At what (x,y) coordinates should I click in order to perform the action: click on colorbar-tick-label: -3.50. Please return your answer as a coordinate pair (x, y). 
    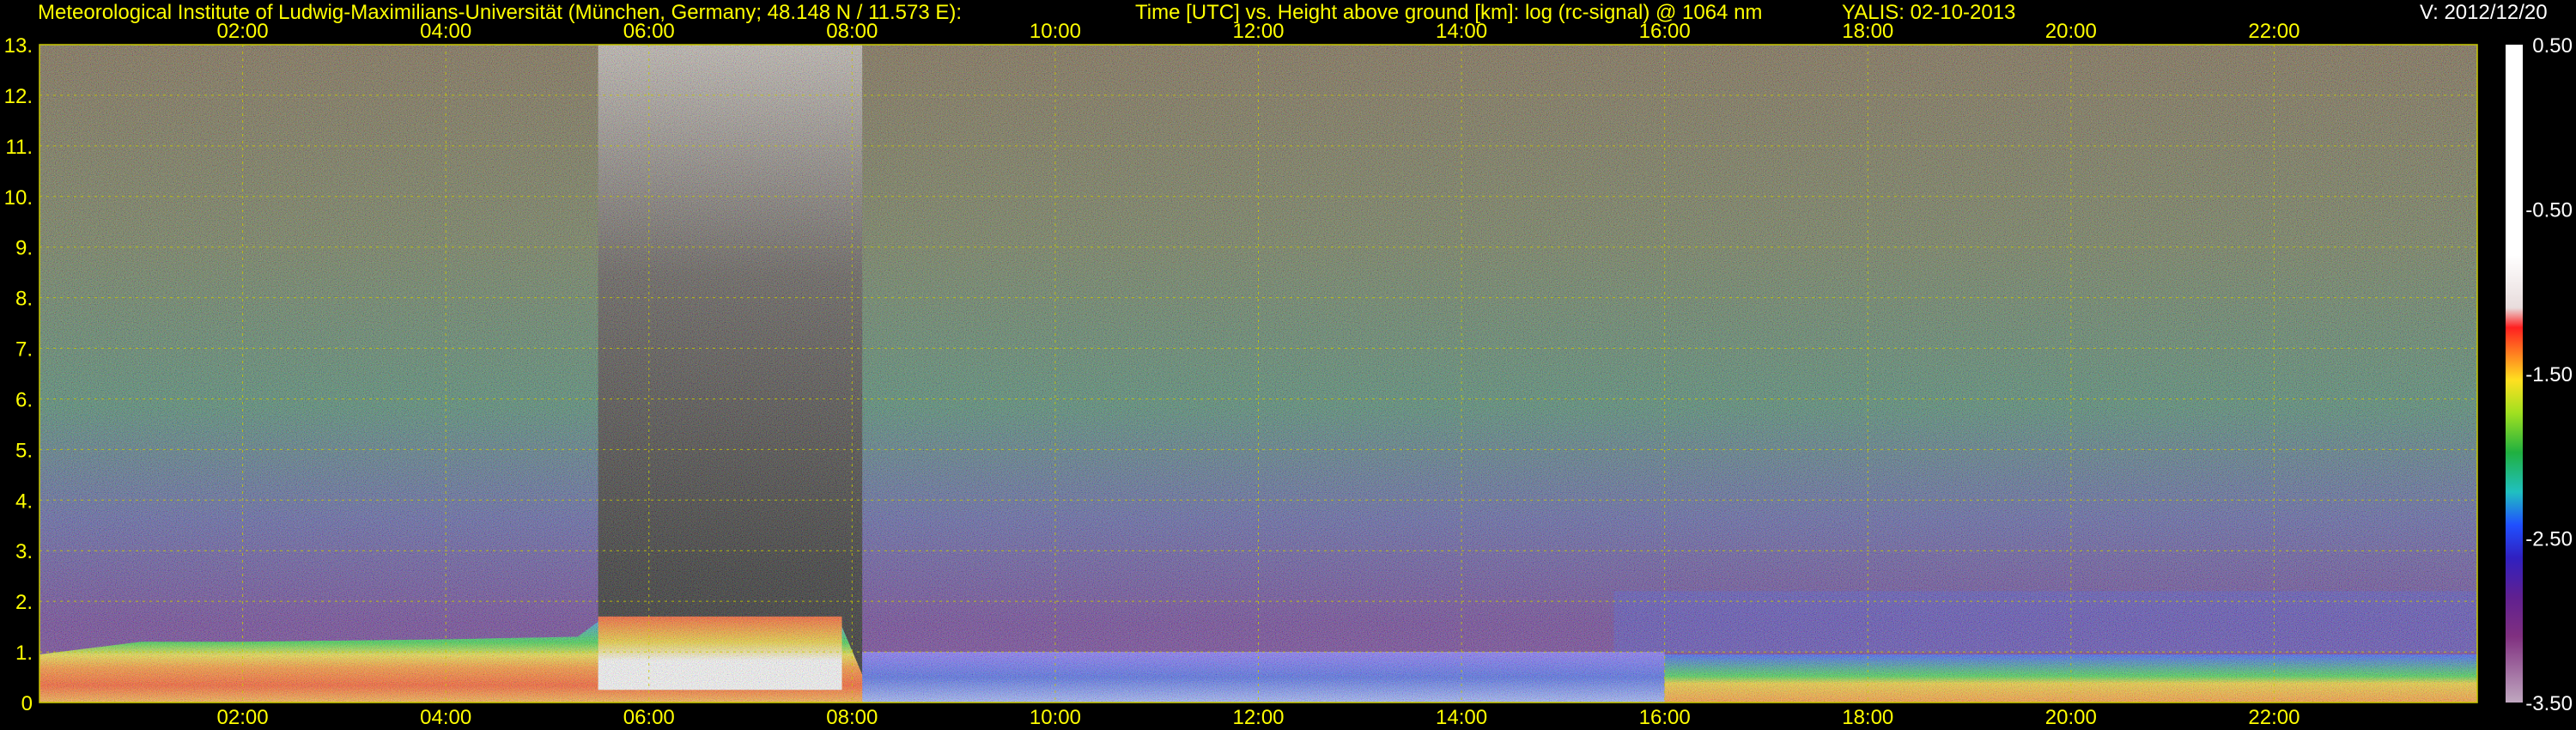
    Looking at the image, I should click on (2549, 703).